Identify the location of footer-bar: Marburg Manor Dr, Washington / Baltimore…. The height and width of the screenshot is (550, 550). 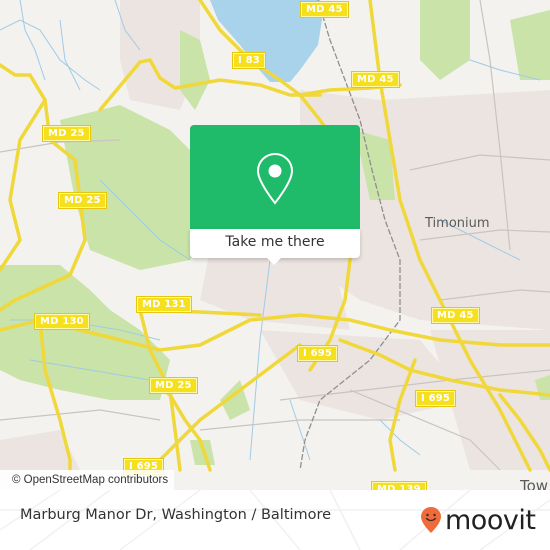
(275, 520).